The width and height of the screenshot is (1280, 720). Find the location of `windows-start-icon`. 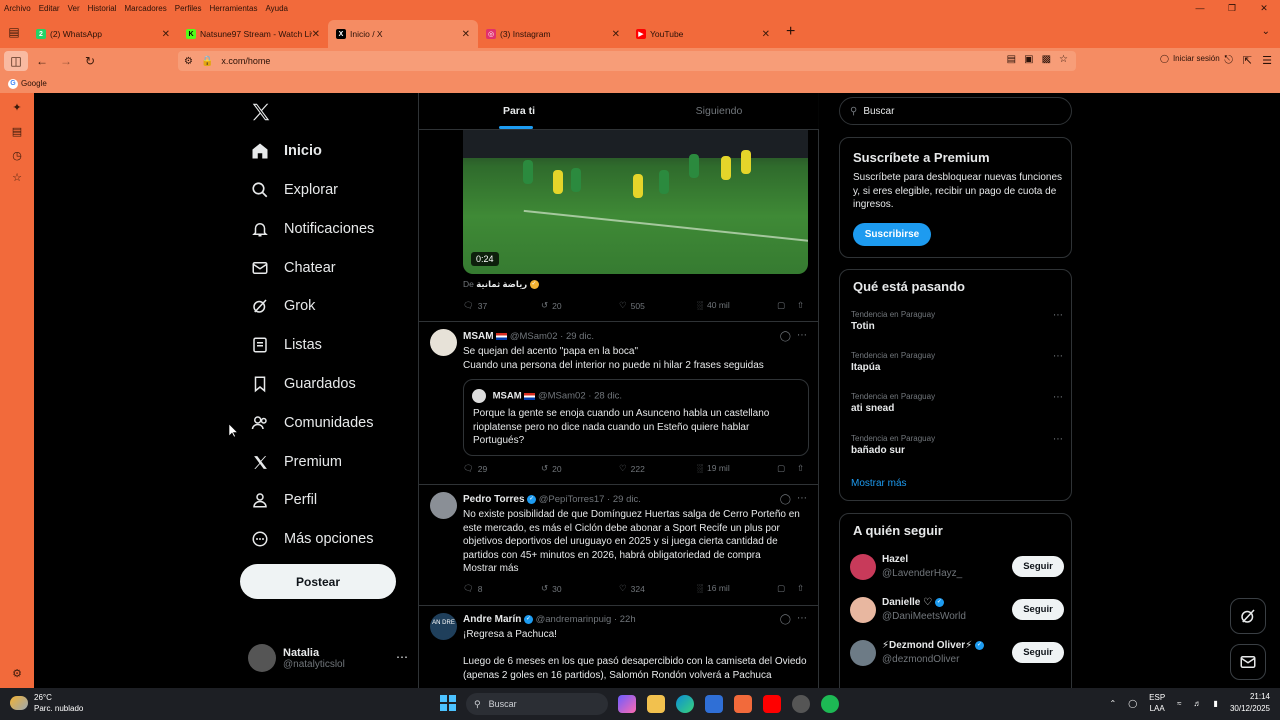

windows-start-icon is located at coordinates (448, 703).